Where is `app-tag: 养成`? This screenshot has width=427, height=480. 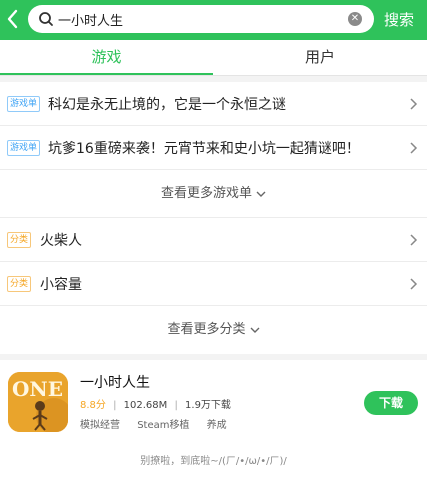
app-tag: 养成 is located at coordinates (216, 425).